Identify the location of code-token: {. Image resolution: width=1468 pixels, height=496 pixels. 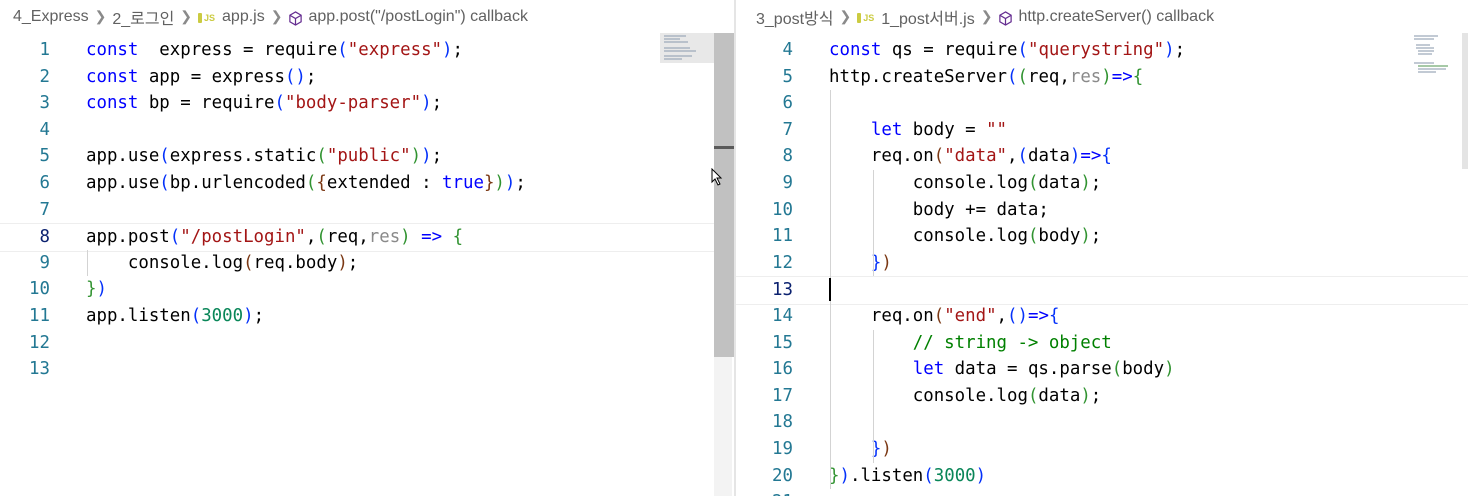
(1106, 156).